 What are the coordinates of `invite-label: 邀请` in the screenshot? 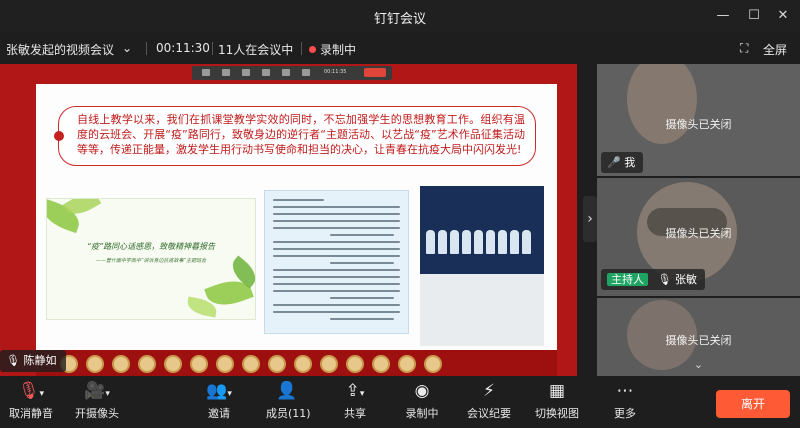 It's located at (219, 413).